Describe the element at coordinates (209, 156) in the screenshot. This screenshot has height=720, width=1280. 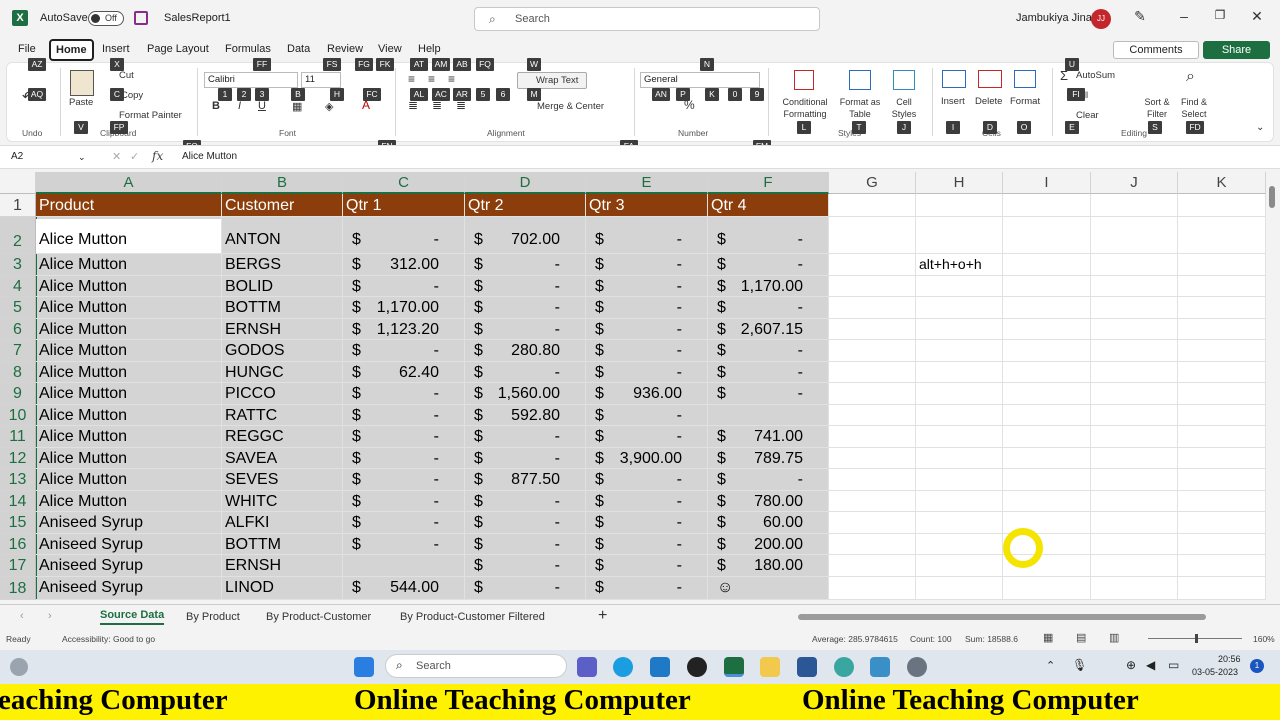
I see `formula-input: Alice Mutton` at that location.